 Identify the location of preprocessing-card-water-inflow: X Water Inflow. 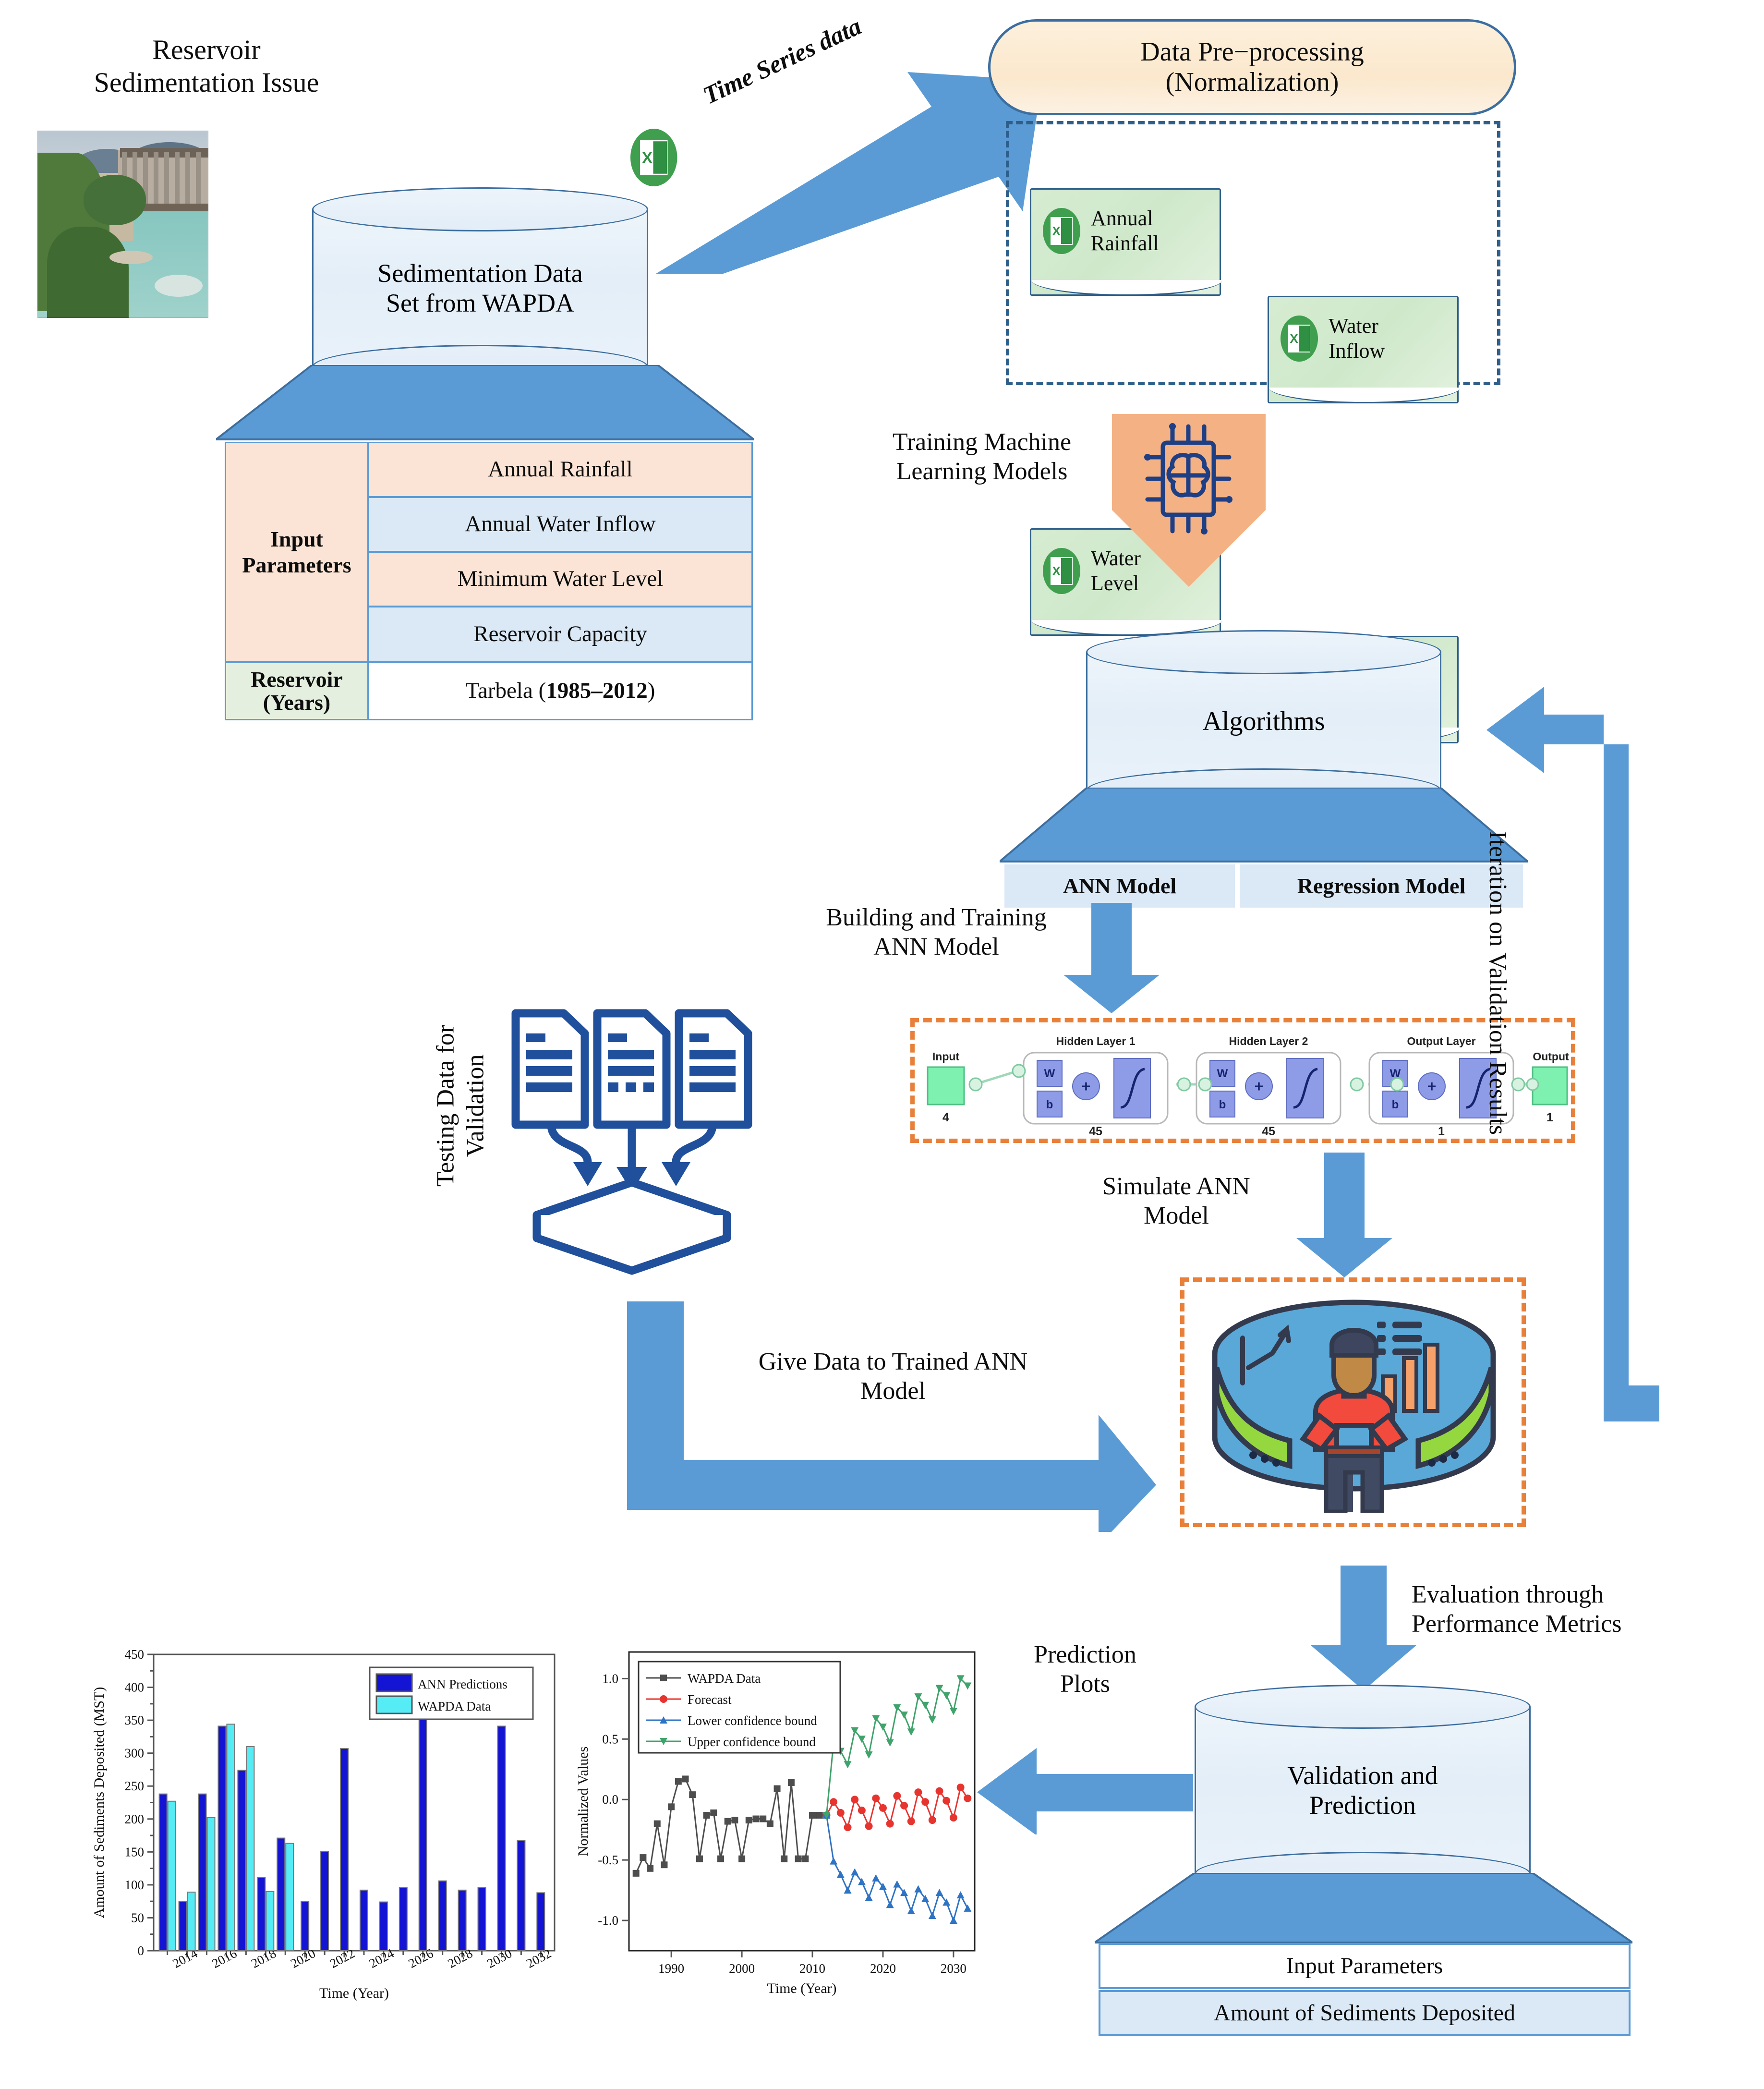
(1364, 349).